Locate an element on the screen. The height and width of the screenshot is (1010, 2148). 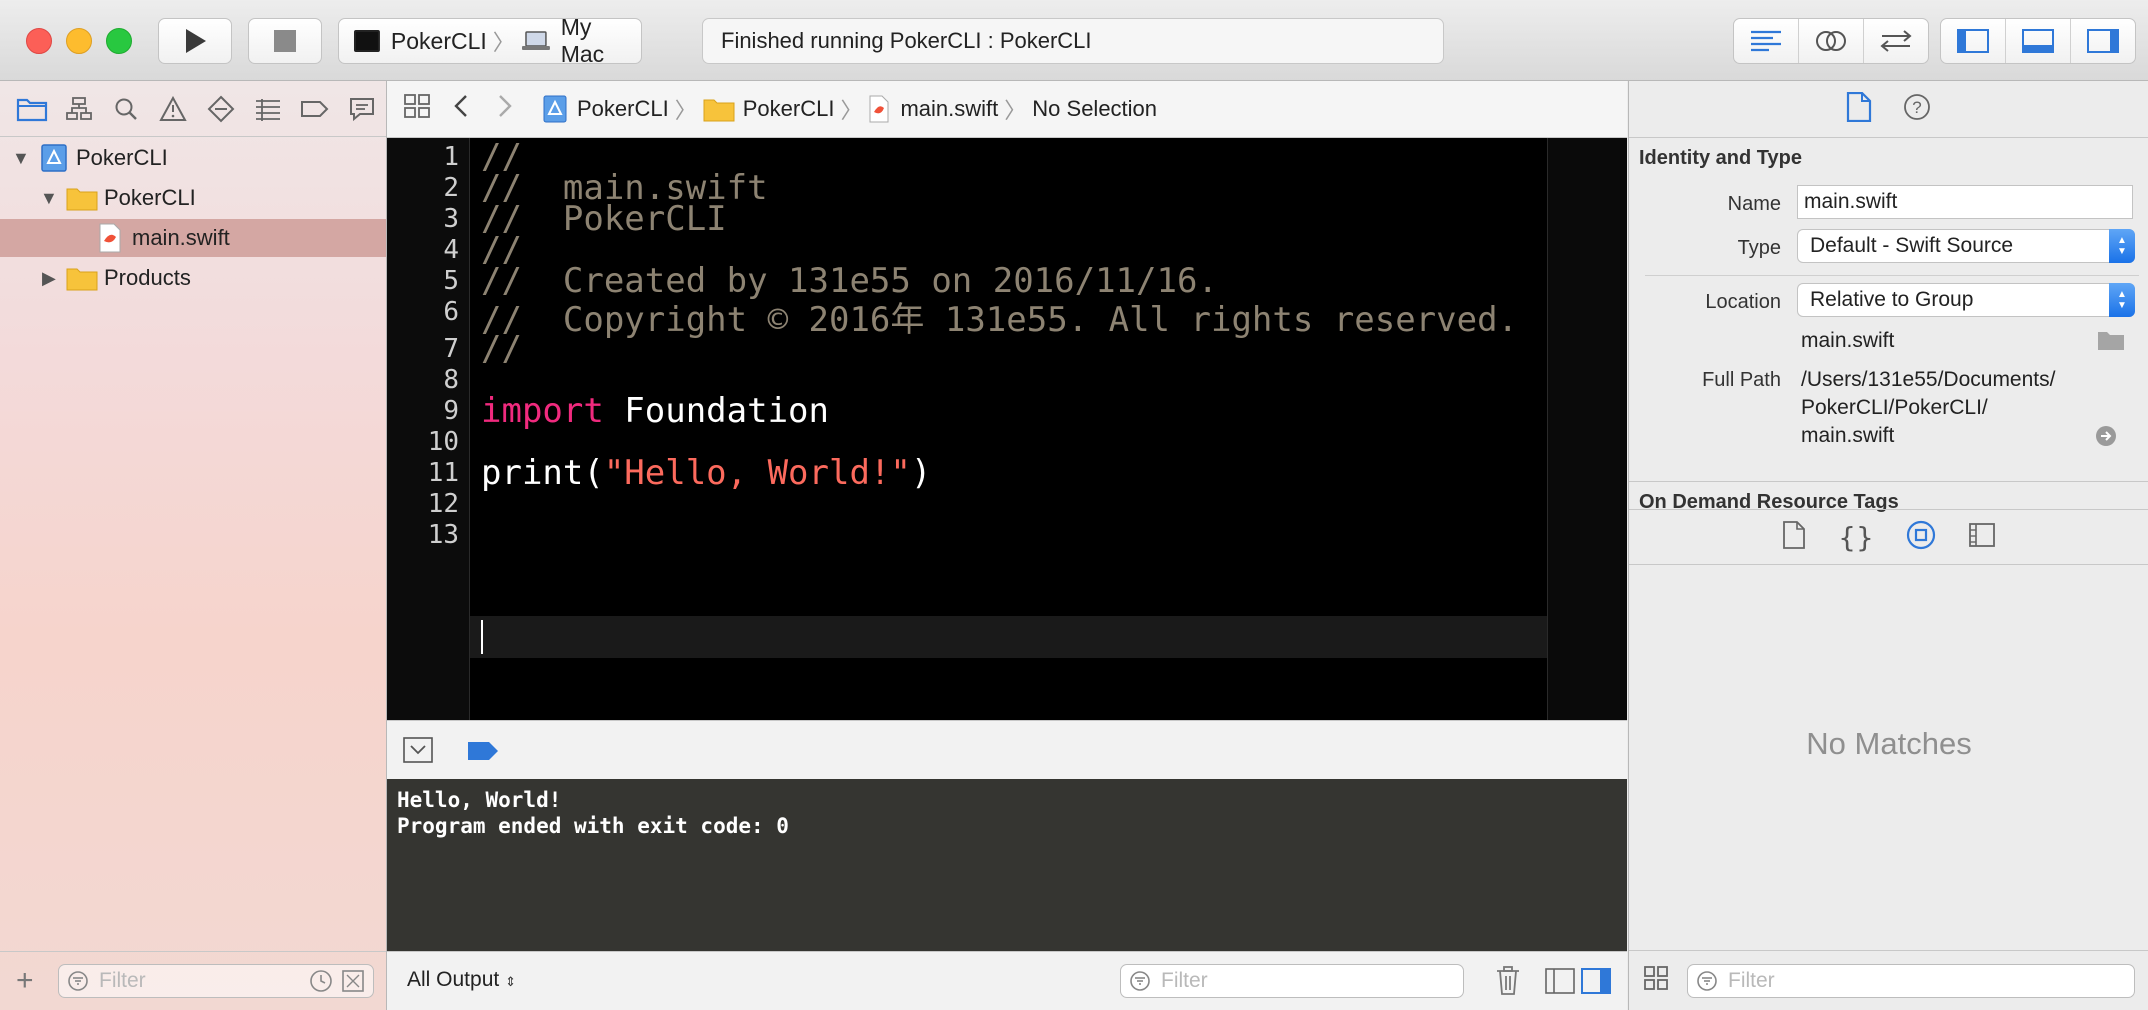
up-down-chevron-icon: ⇕ is located at coordinates (510, 981).